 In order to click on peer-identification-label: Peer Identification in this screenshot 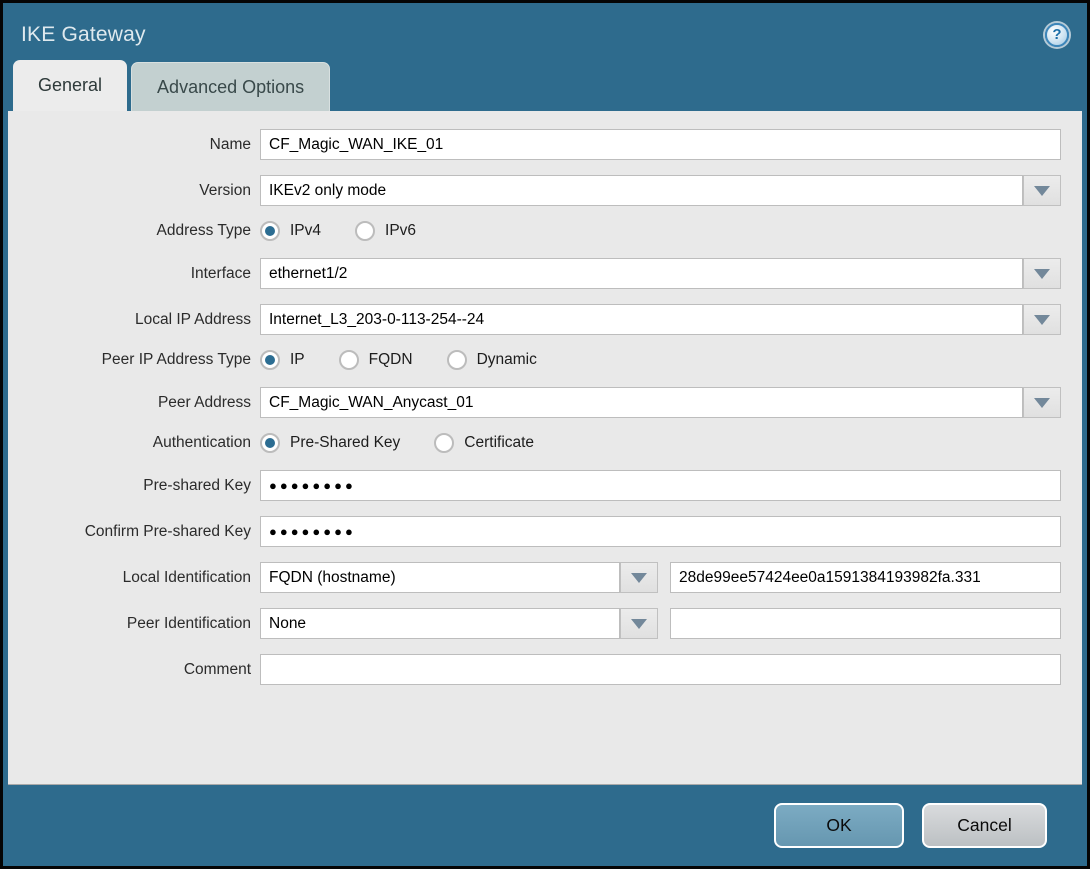, I will do `click(188, 623)`.